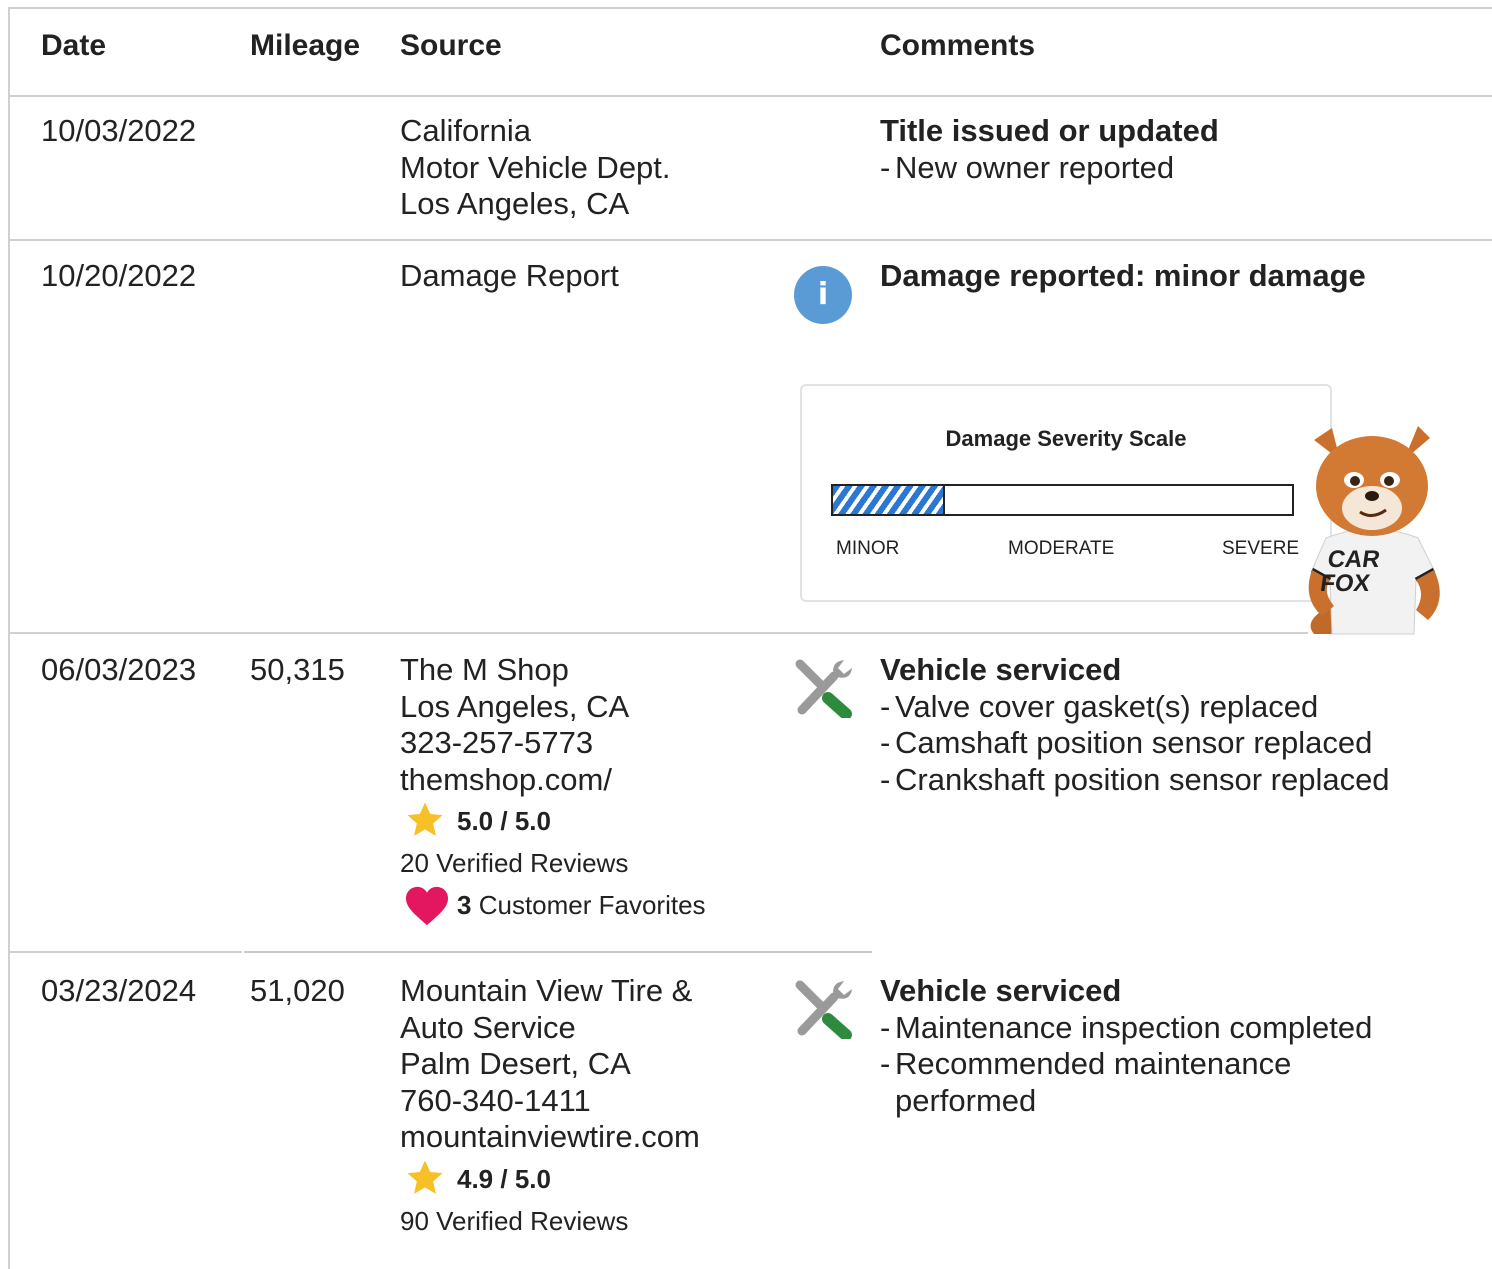 This screenshot has height=1269, width=1492. Describe the element at coordinates (550, 1101) in the screenshot. I see `shop-phone: 760-340-1411` at that location.